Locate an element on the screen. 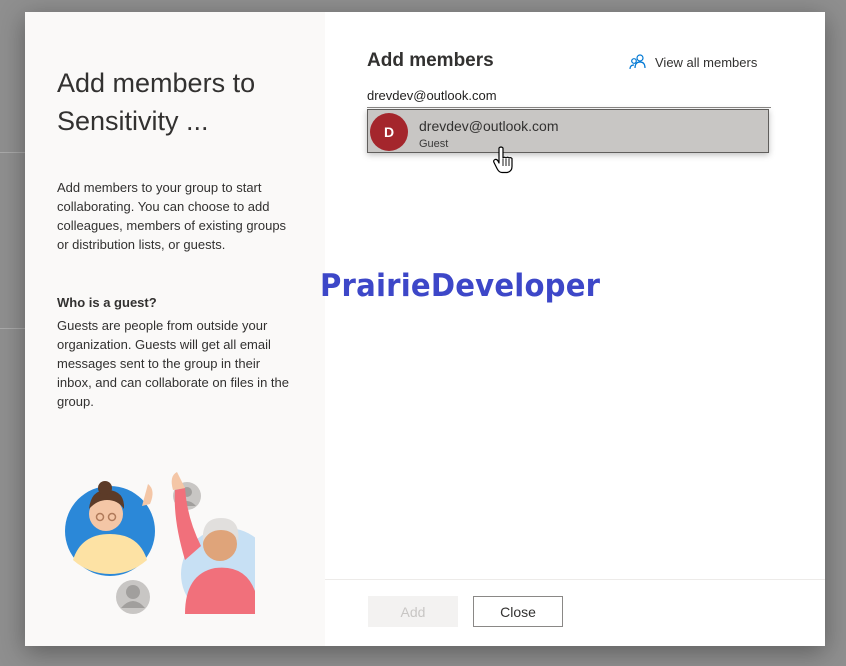 This screenshot has width=846, height=666. avatar: D is located at coordinates (389, 132).